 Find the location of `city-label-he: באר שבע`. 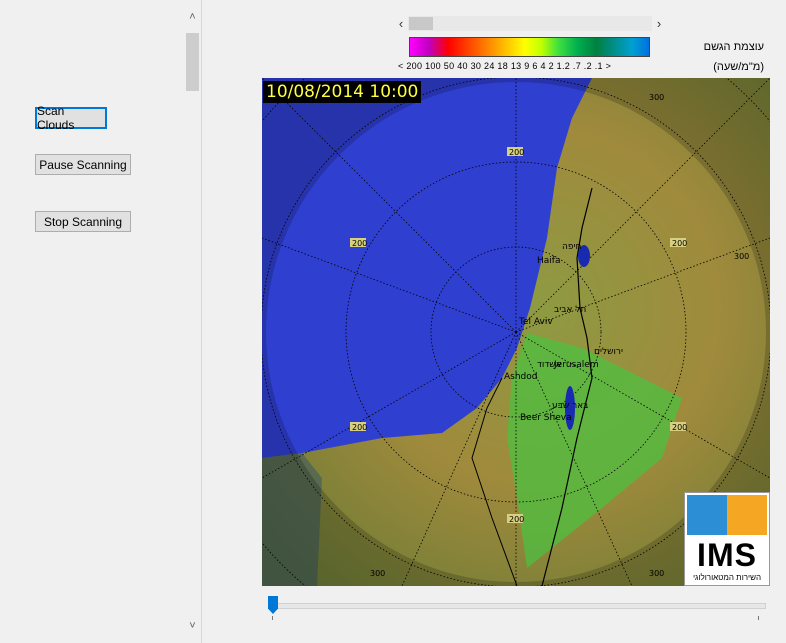

city-label-he: באר שבע is located at coordinates (570, 406).